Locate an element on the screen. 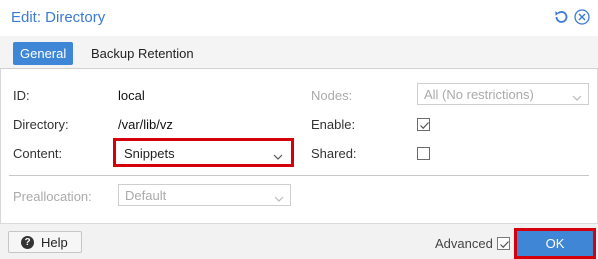  advanced-checkbox is located at coordinates (503, 243).